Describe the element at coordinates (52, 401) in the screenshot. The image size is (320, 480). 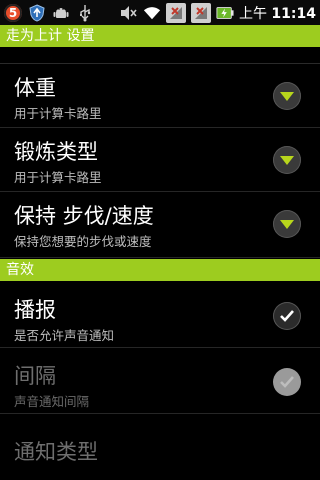
I see `pref-summary: 声音通知间隔` at that location.